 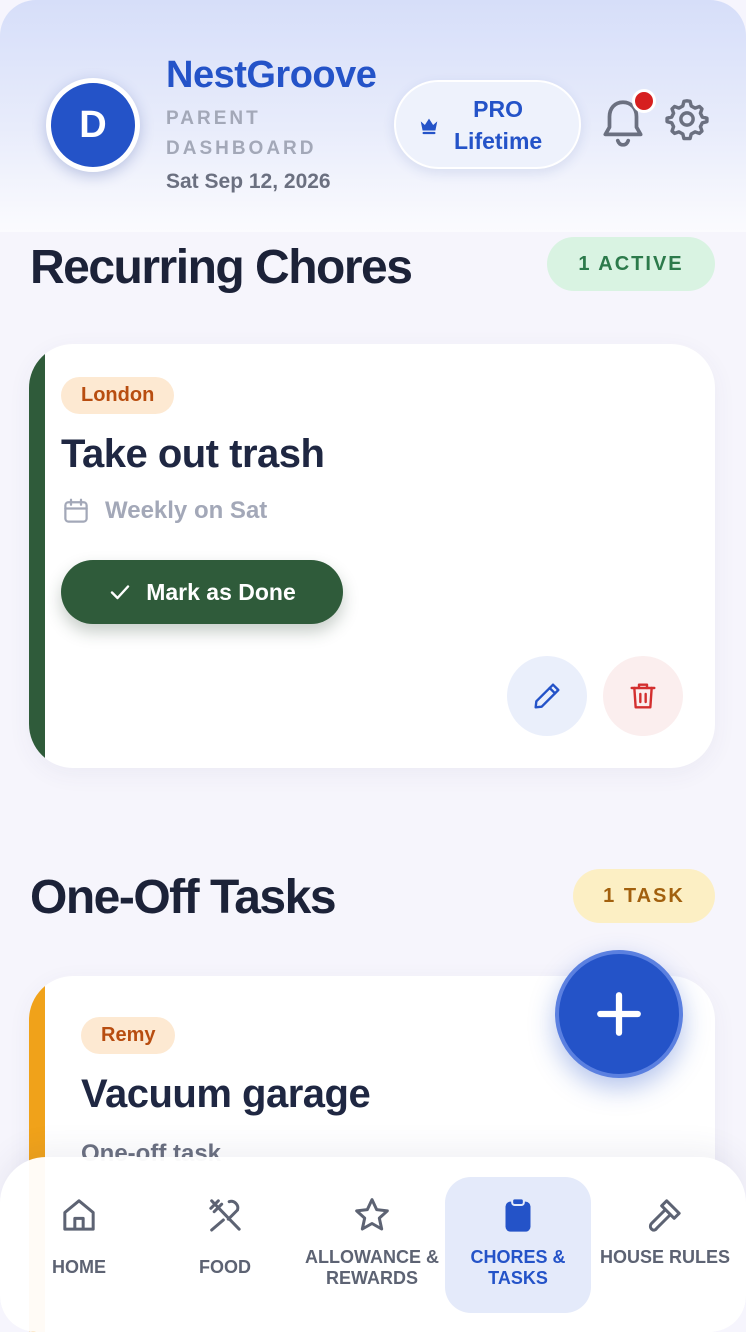 I want to click on task-title: Vacuum garage, so click(x=226, y=1094).